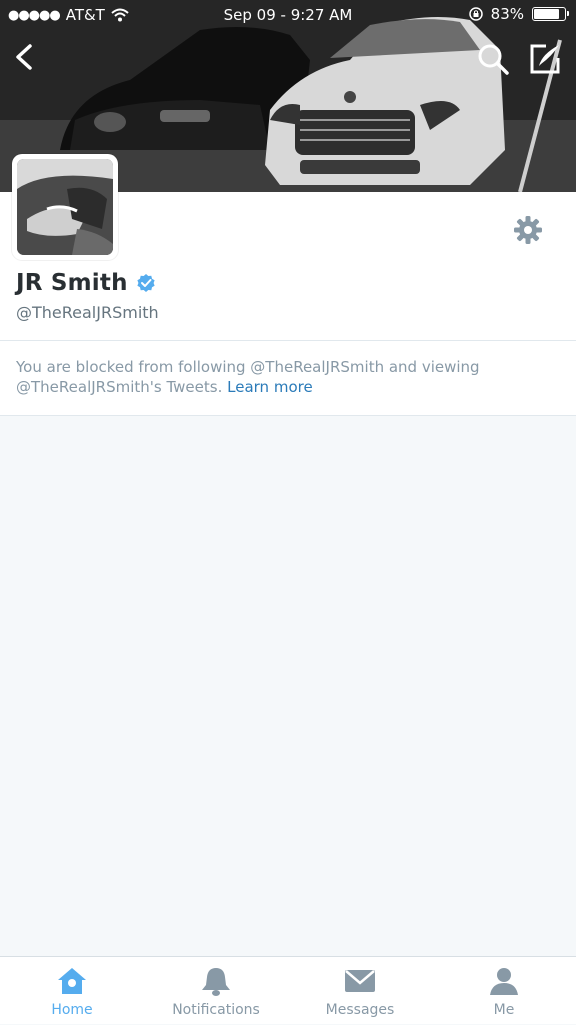  Describe the element at coordinates (270, 387) in the screenshot. I see `learn-more-link: Learn more` at that location.